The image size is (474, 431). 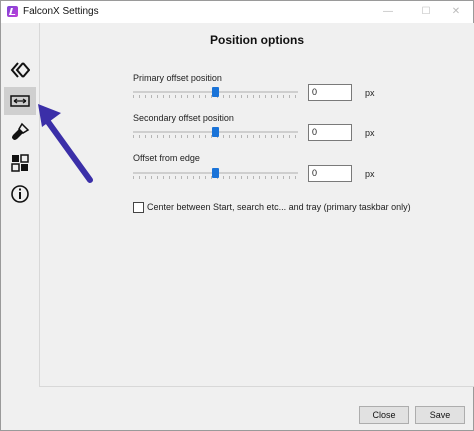 I want to click on sidebar-item-about, so click(x=20, y=194).